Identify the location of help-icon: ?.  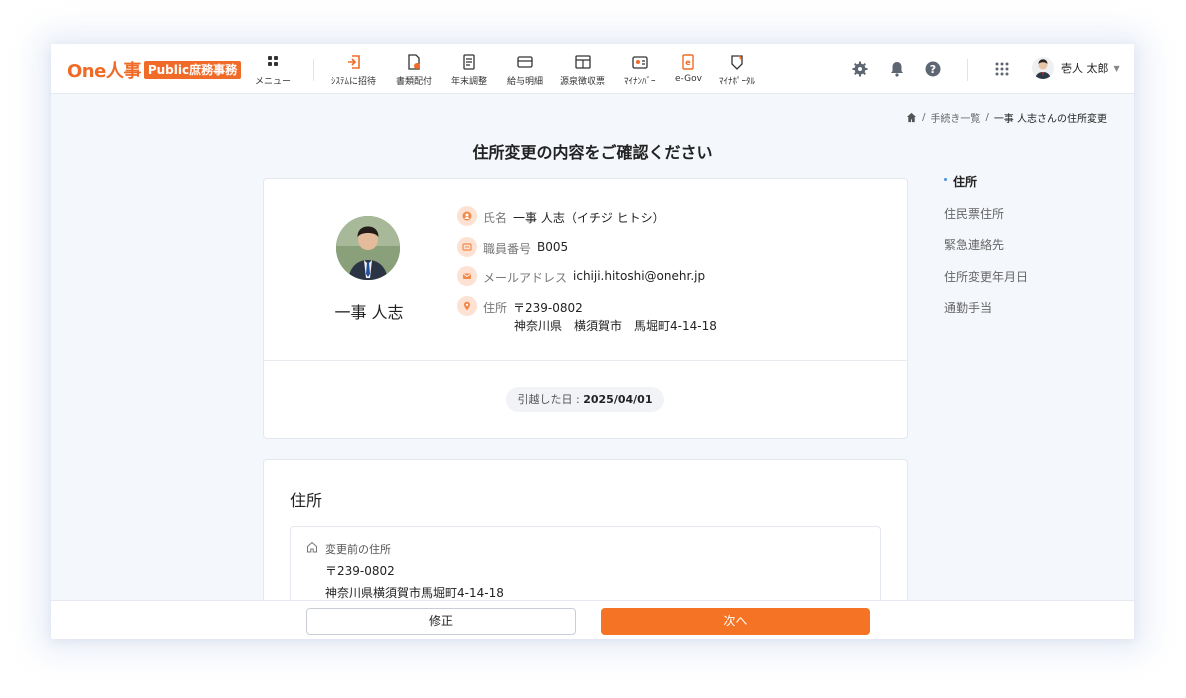
(933, 69).